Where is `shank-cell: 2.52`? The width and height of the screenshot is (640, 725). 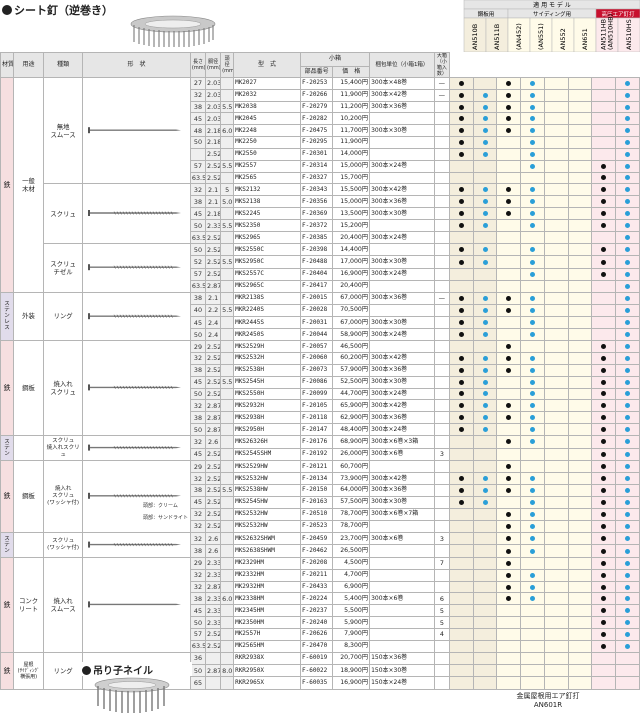
shank-cell: 2.52 is located at coordinates (213, 154).